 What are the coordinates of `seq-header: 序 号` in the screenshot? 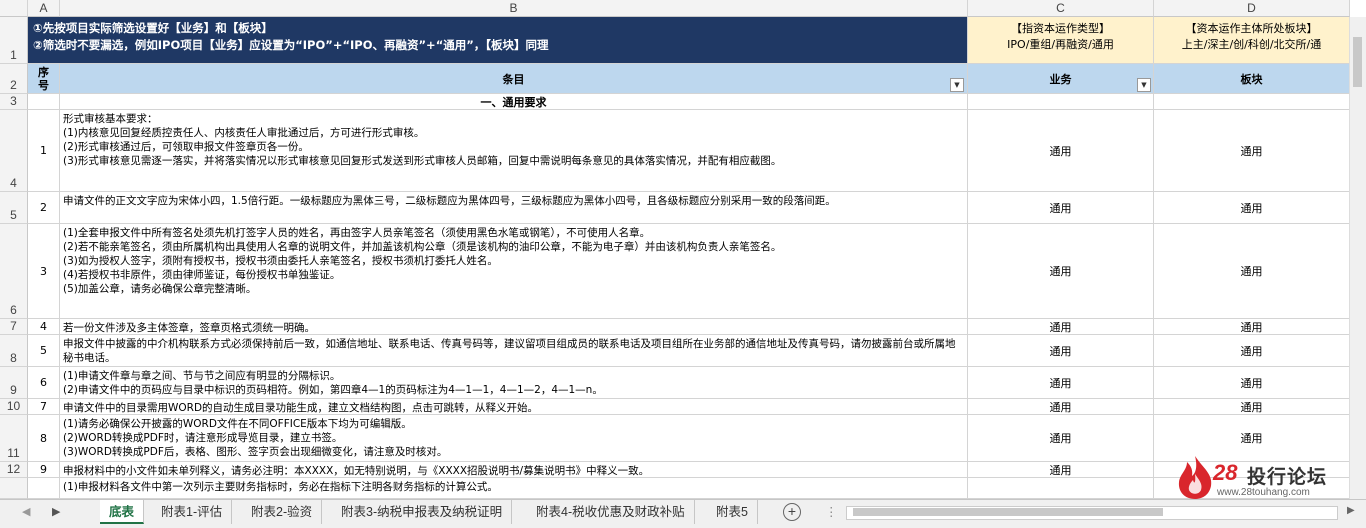 It's located at (44, 79).